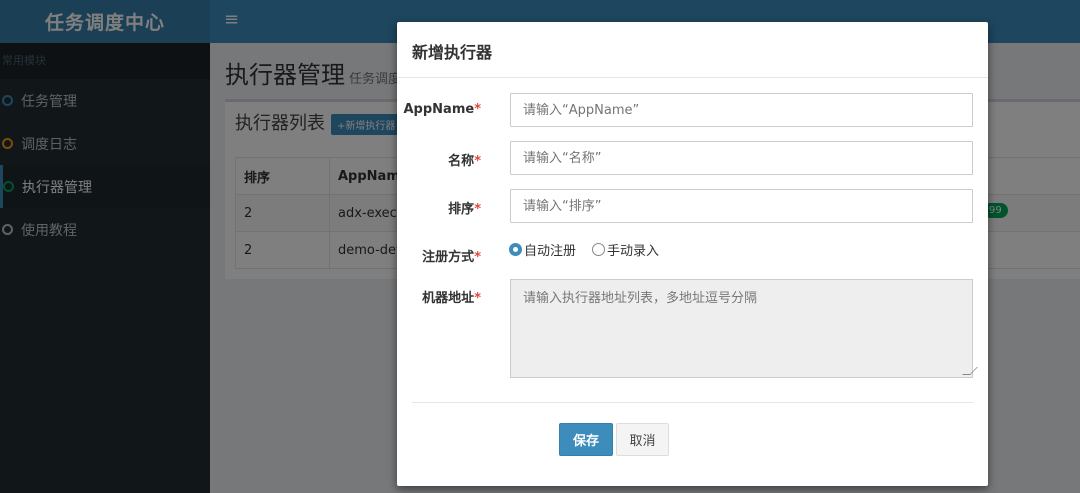 The width and height of the screenshot is (1080, 493). I want to click on name-label: 名称*, so click(464, 161).